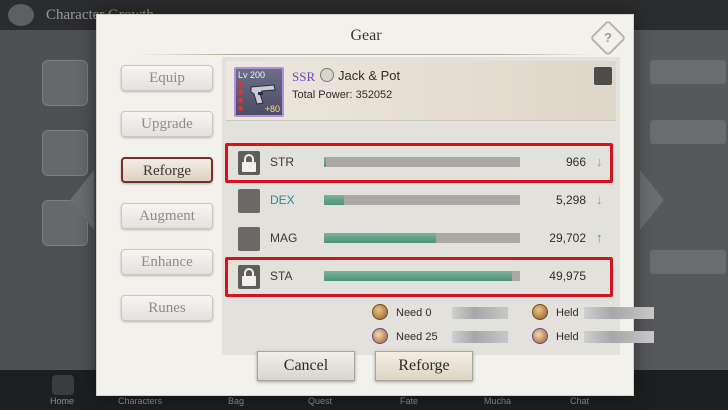  What do you see at coordinates (167, 124) in the screenshot?
I see `tab-upgrade: Upgrade` at bounding box center [167, 124].